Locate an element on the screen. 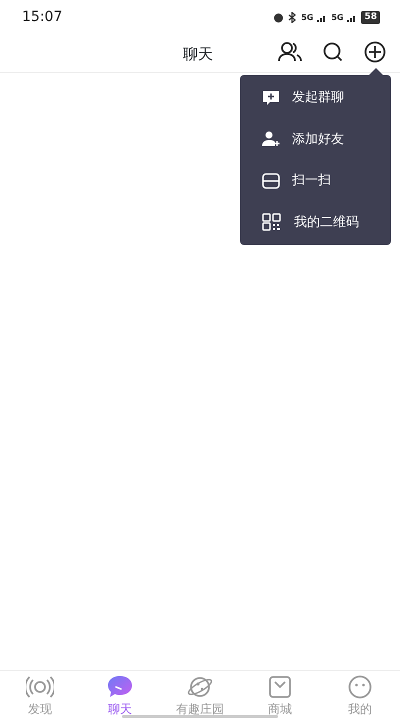 The width and height of the screenshot is (400, 720). nav-tab: 发现 is located at coordinates (40, 695).